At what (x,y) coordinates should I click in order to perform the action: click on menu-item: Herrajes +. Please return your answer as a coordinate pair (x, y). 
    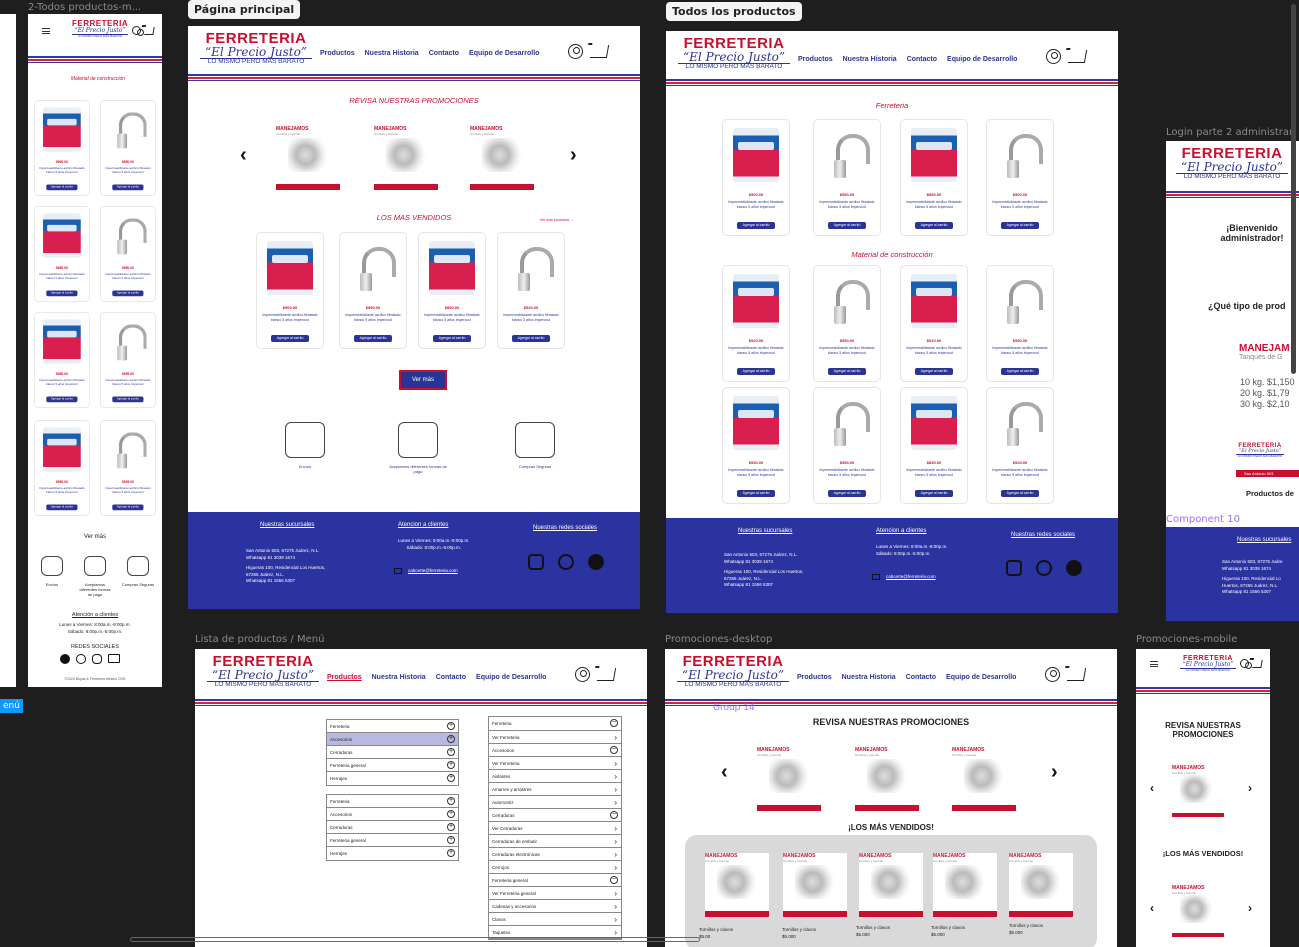
    Looking at the image, I should click on (392, 778).